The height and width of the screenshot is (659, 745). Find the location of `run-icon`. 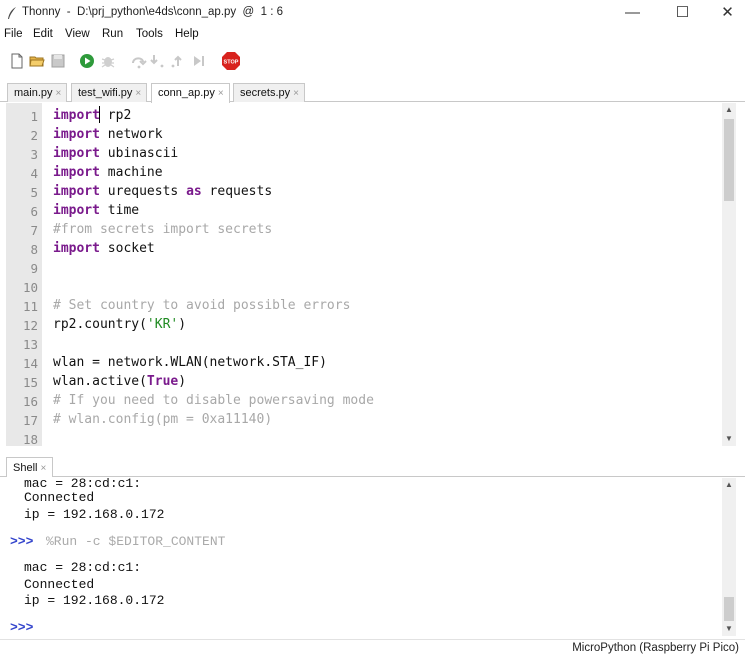

run-icon is located at coordinates (87, 61).